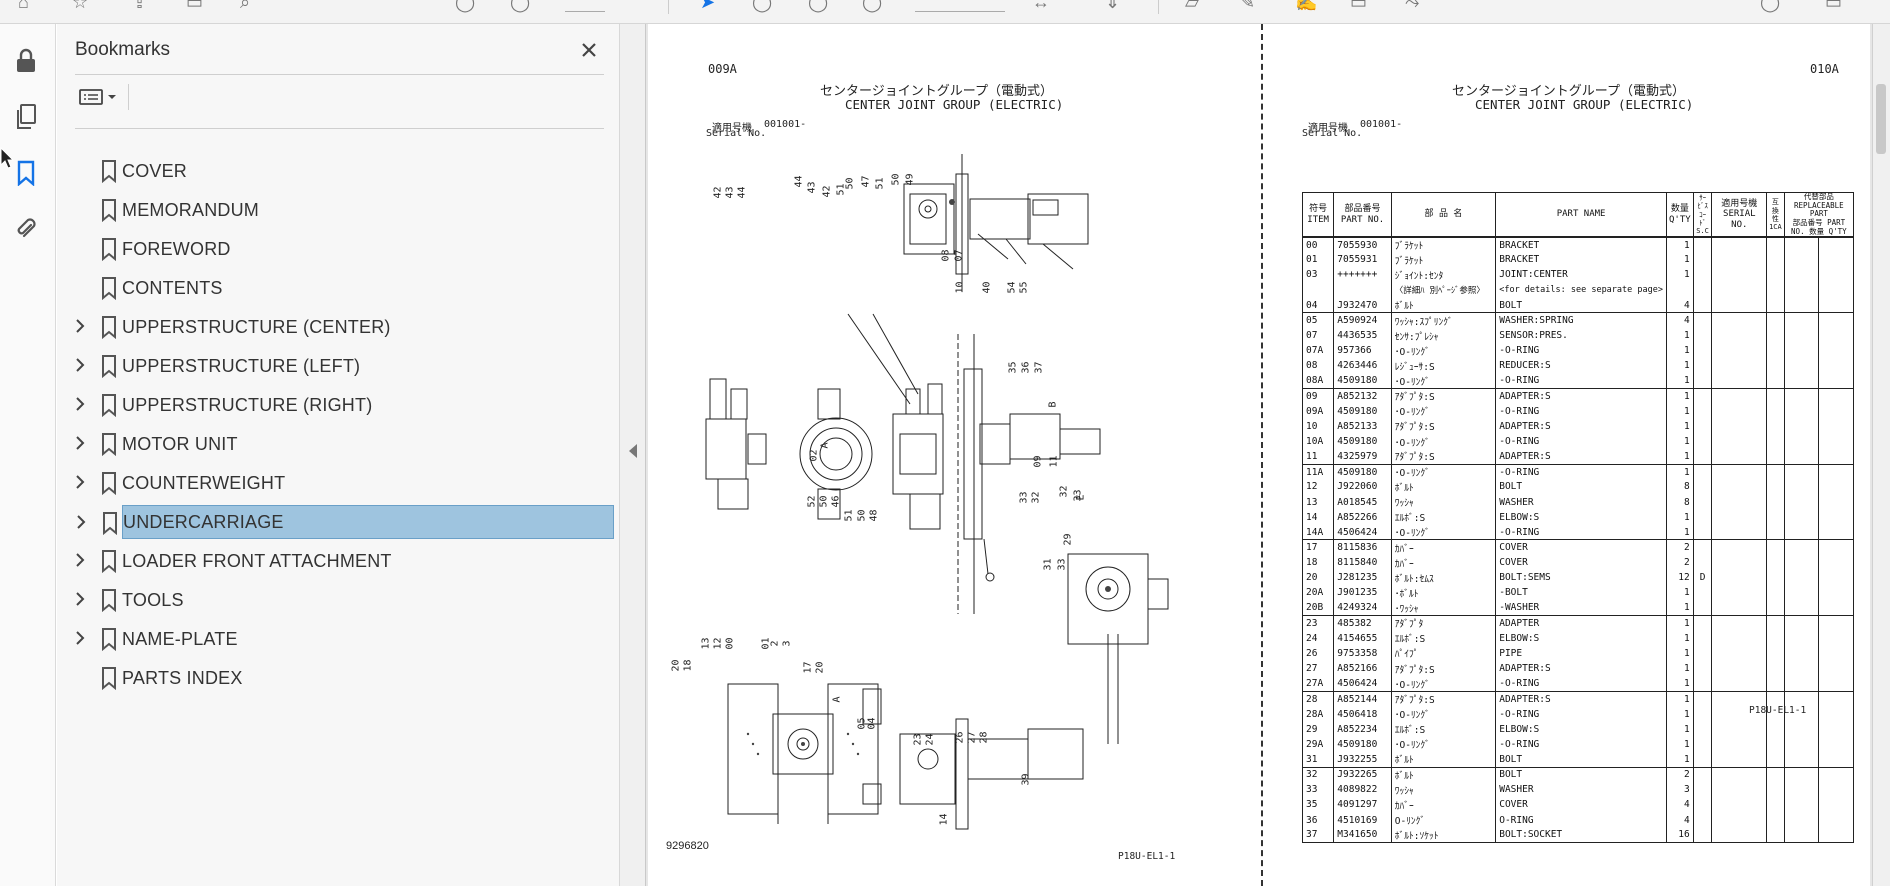 Image resolution: width=1890 pixels, height=886 pixels. I want to click on cell-en: ADAPTER:S, so click(1581, 426).